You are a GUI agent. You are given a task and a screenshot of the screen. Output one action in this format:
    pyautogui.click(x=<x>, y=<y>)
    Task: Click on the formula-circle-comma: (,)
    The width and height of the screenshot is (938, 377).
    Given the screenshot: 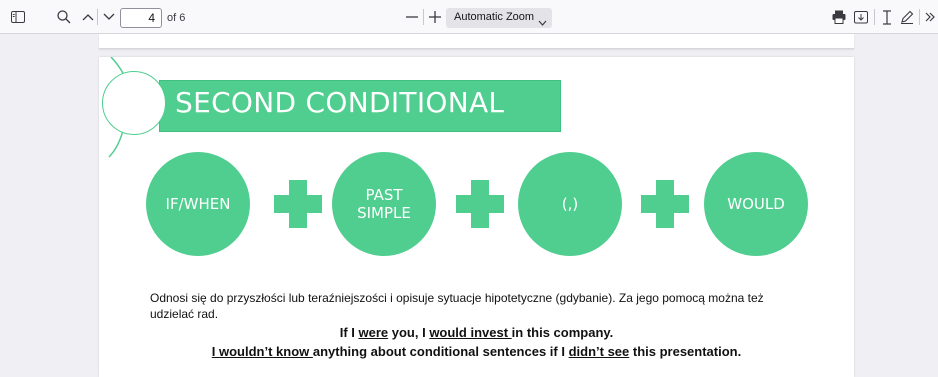 What is the action you would take?
    pyautogui.click(x=570, y=204)
    